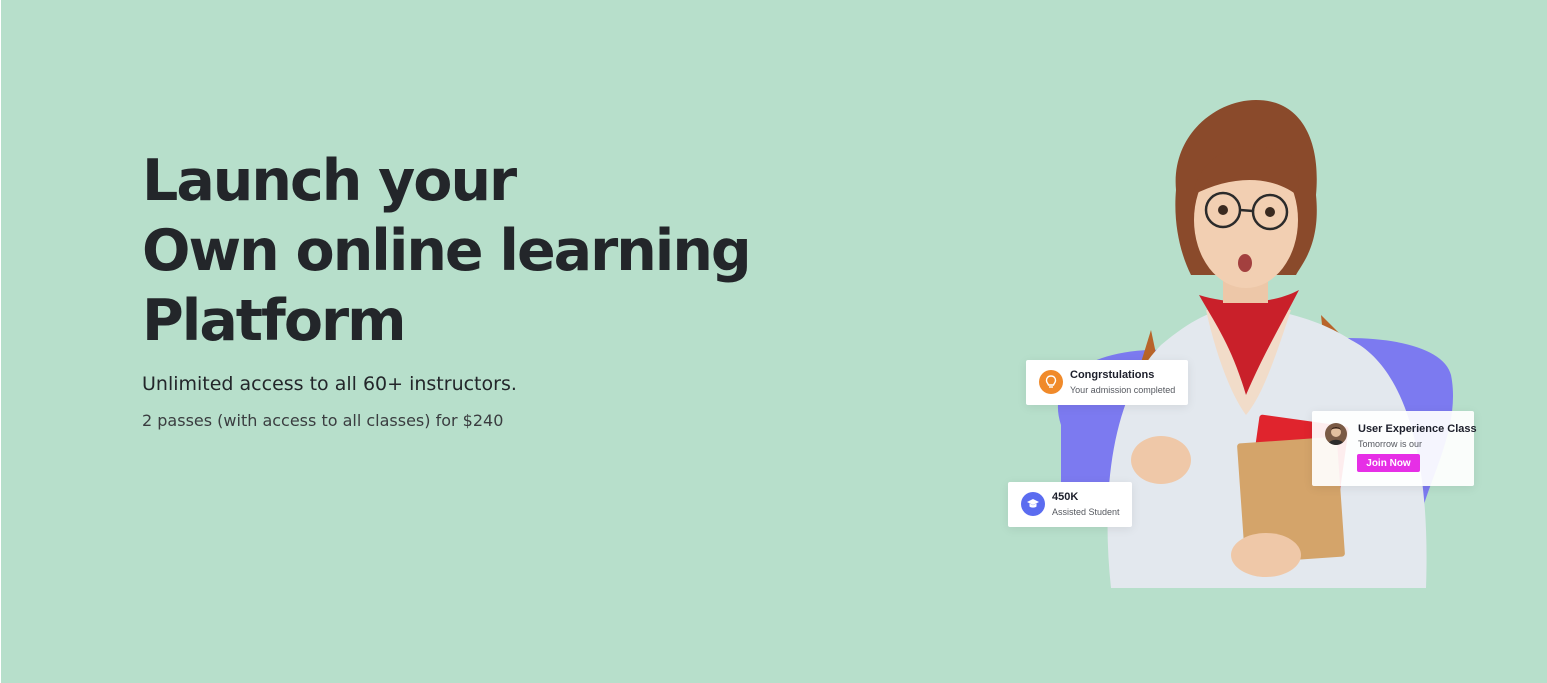 The height and width of the screenshot is (683, 1547). I want to click on join-now-button: Join Now, so click(1388, 463).